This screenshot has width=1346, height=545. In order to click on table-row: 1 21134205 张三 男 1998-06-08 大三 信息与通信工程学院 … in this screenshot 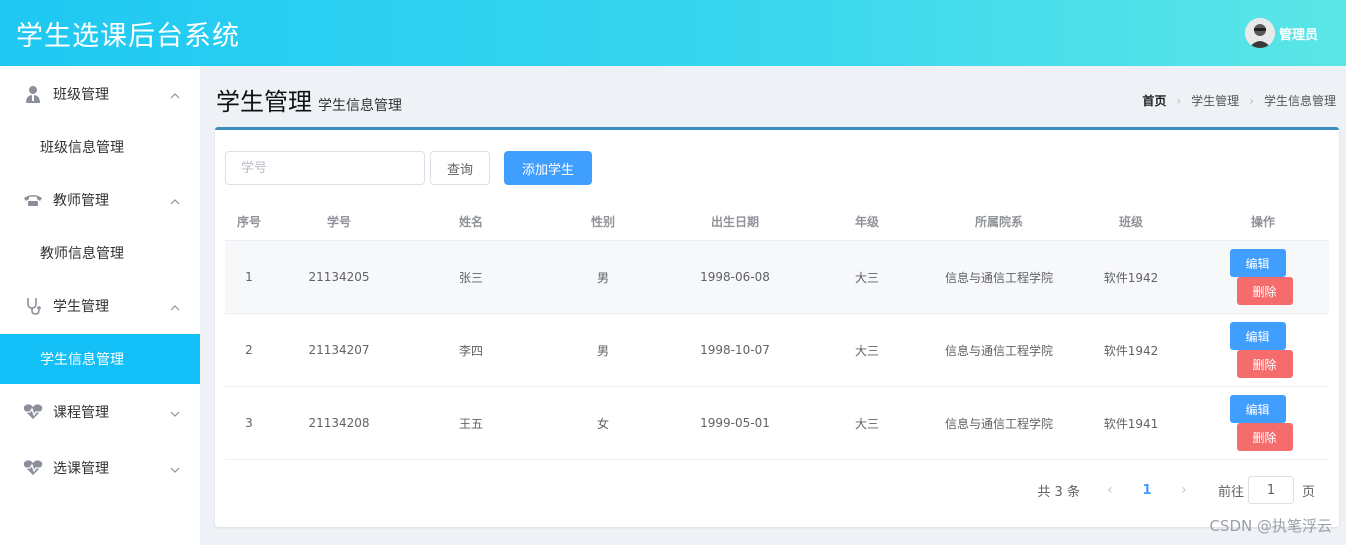, I will do `click(777, 277)`.